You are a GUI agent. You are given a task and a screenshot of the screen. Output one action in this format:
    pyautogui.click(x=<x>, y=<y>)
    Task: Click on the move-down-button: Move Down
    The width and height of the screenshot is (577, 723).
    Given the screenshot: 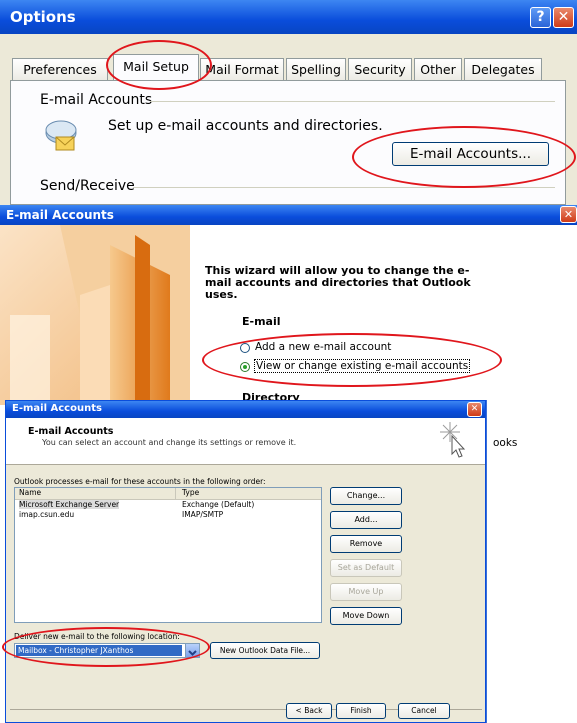 What is the action you would take?
    pyautogui.click(x=366, y=616)
    